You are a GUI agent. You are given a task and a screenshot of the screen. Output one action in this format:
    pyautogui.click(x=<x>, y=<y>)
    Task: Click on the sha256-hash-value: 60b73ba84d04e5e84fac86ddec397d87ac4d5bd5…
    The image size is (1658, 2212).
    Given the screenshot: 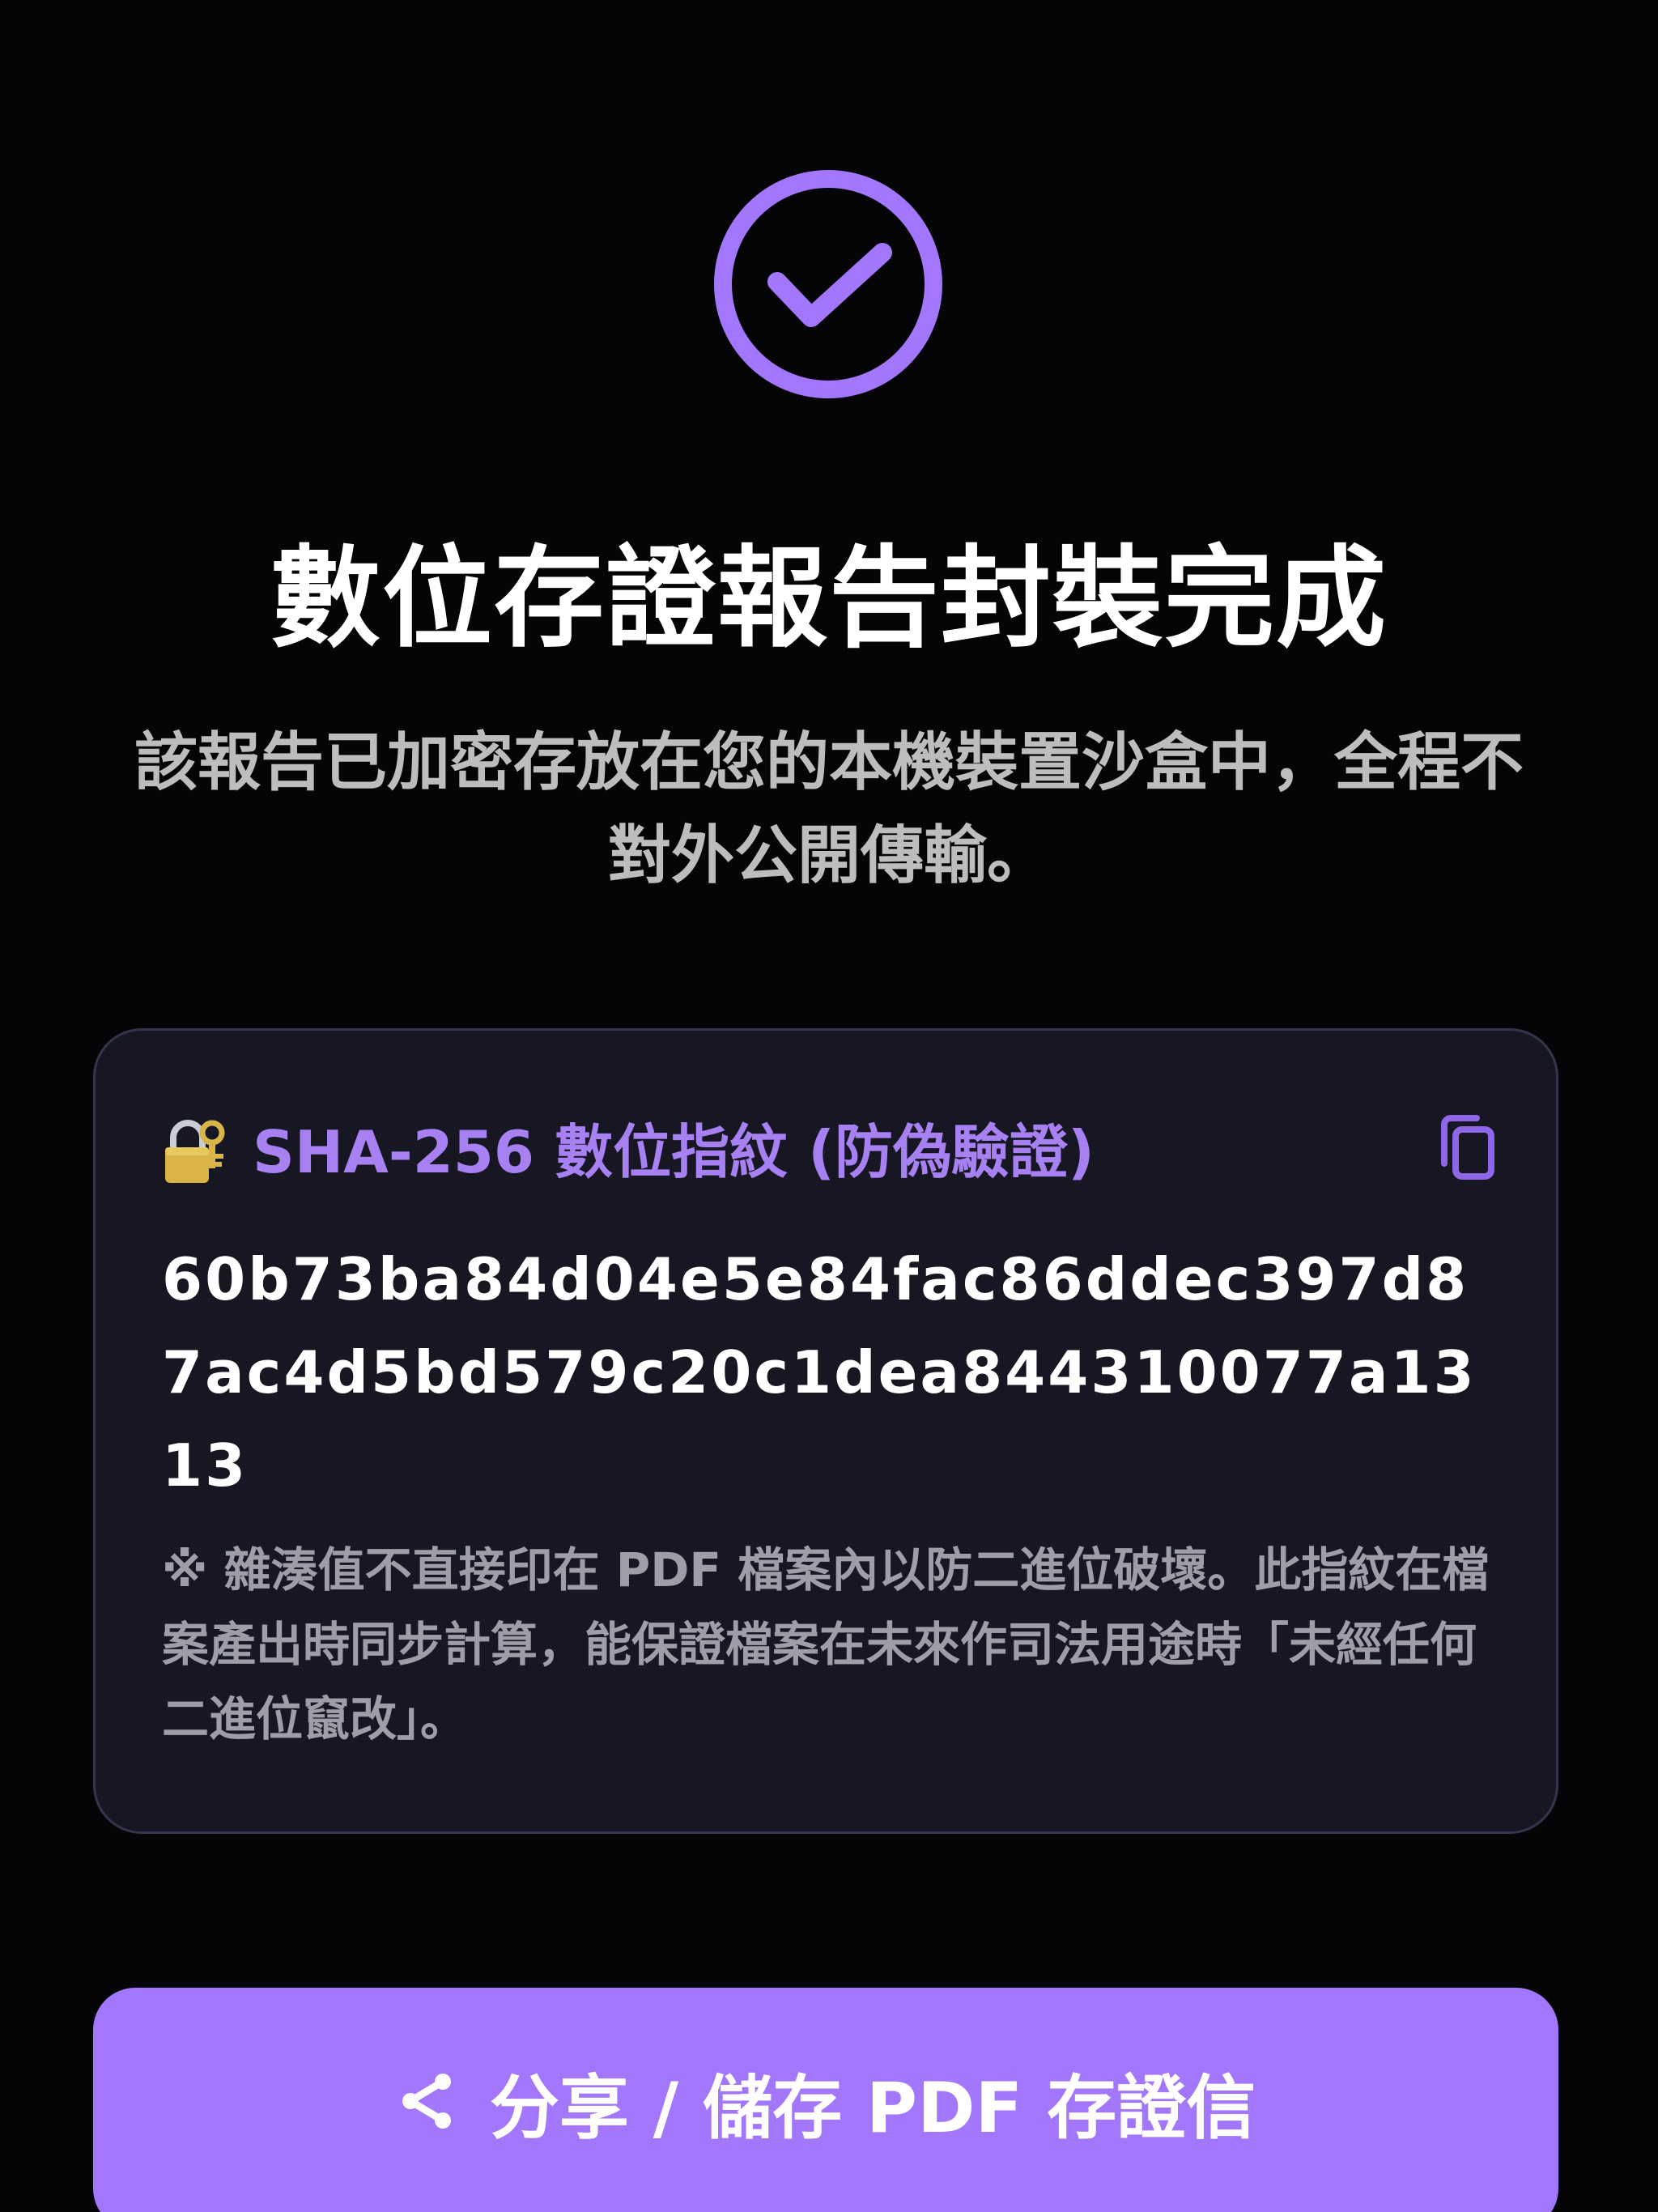 What is the action you would take?
    pyautogui.click(x=819, y=1372)
    